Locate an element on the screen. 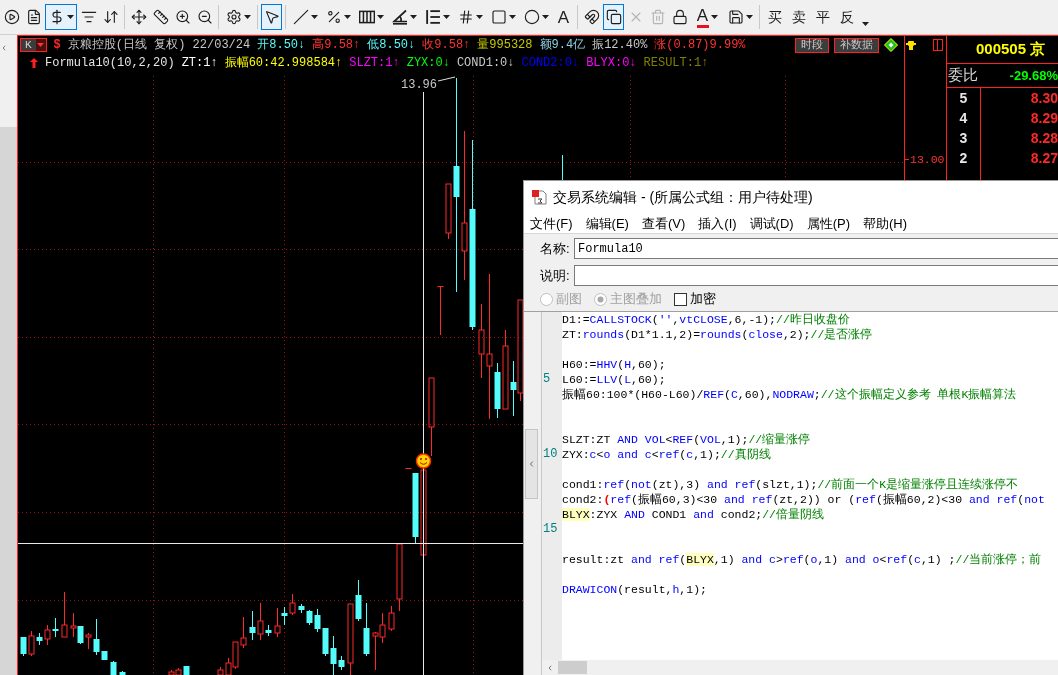 Image resolution: width=1058 pixels, height=675 pixels. save-icon is located at coordinates (735, 17).